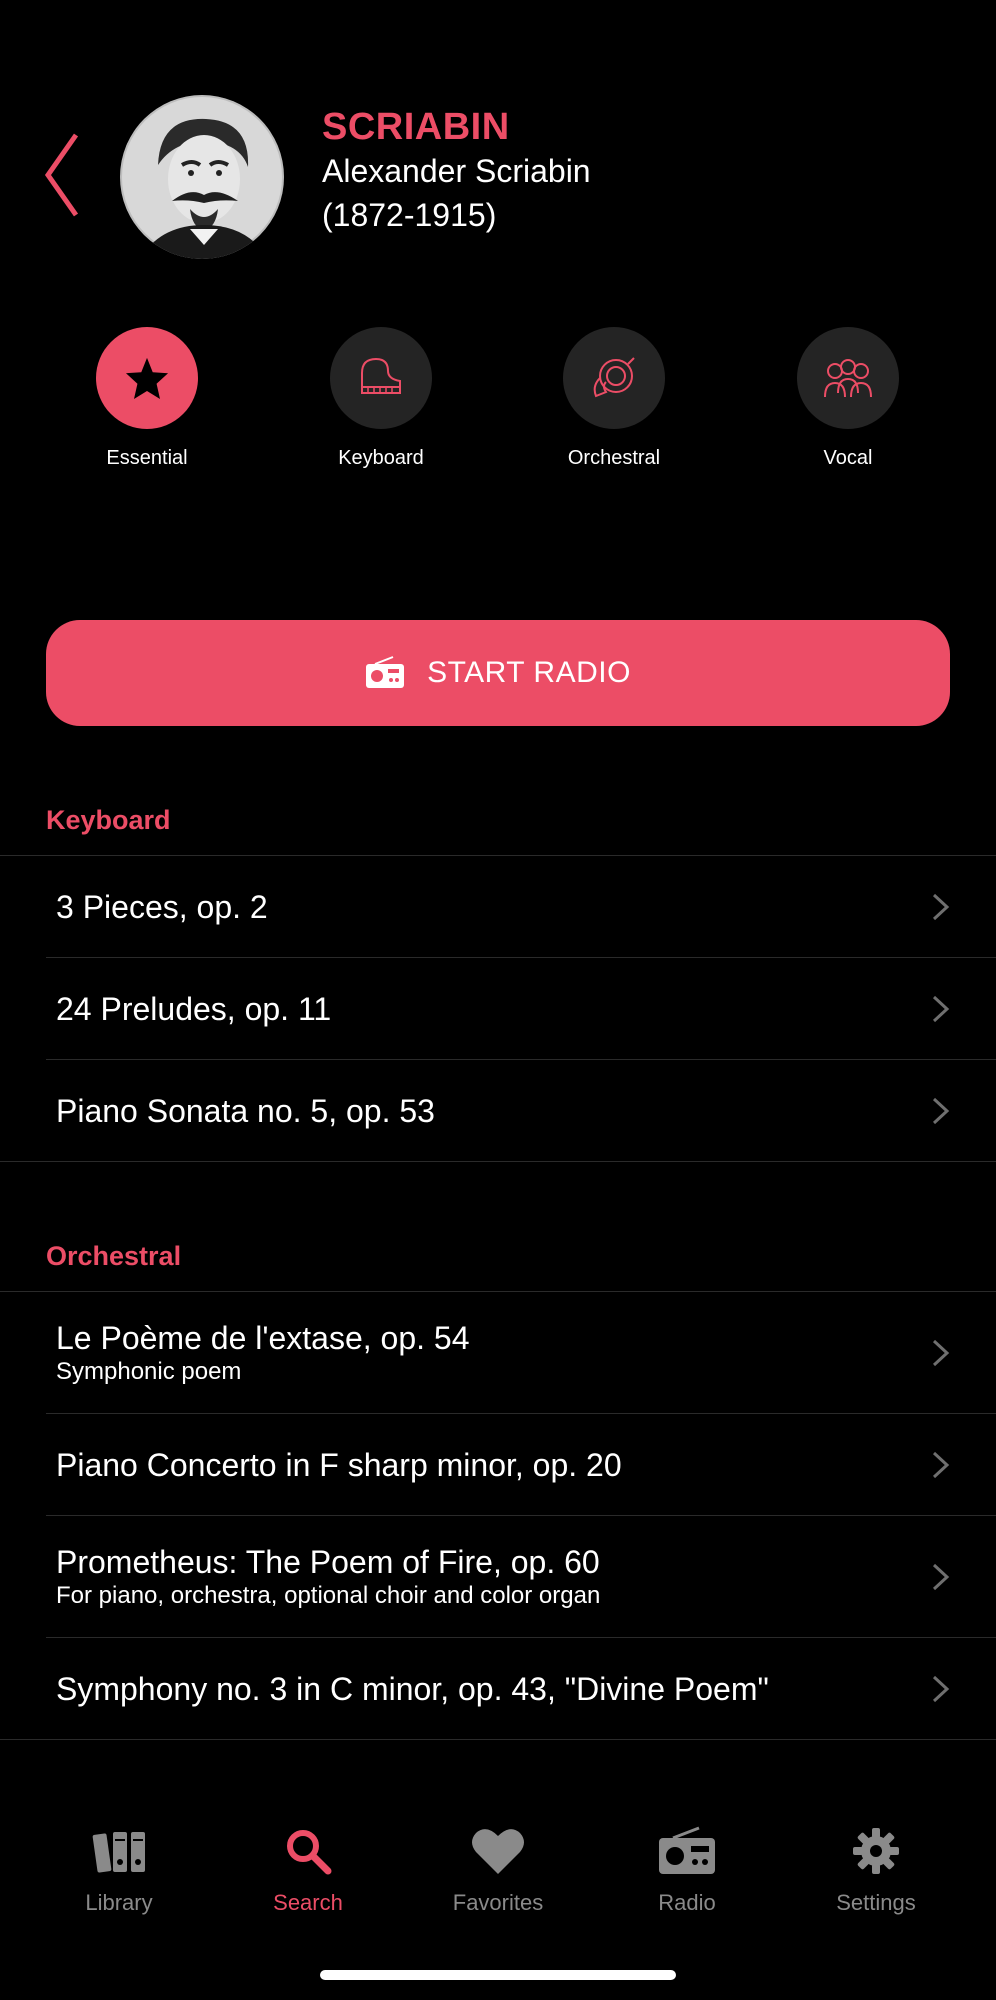  Describe the element at coordinates (498, 1851) in the screenshot. I see `heart-icon` at that location.